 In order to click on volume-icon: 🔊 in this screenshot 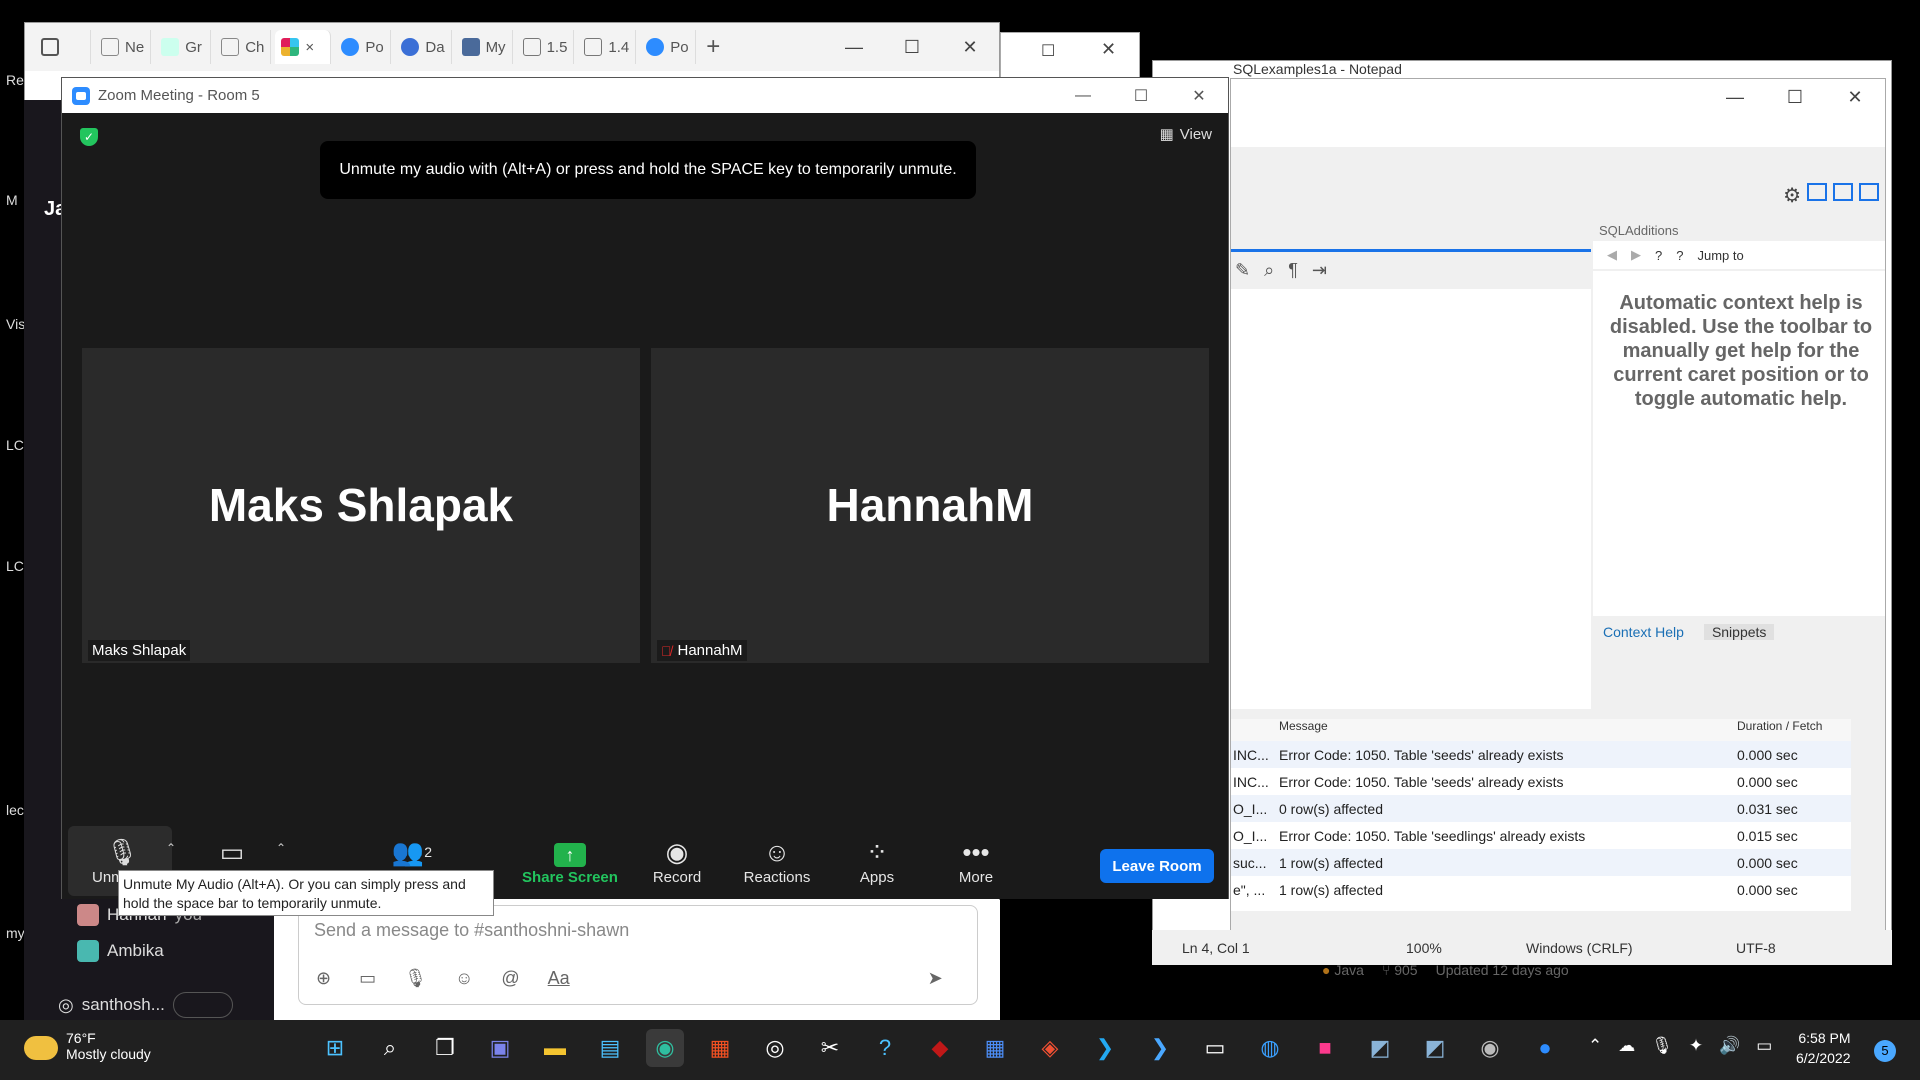, I will do `click(1729, 1046)`.